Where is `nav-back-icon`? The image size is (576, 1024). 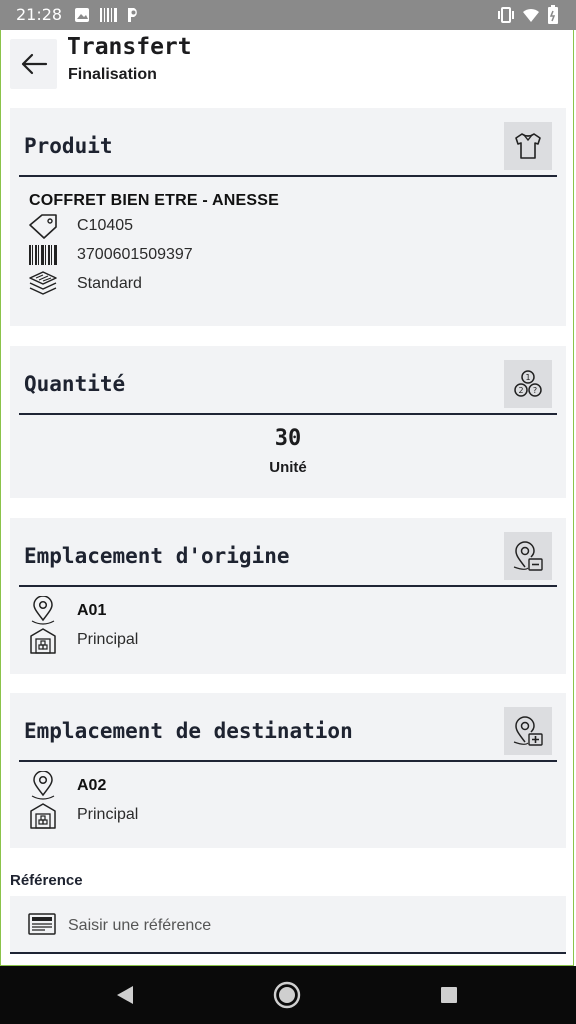
nav-back-icon is located at coordinates (125, 995).